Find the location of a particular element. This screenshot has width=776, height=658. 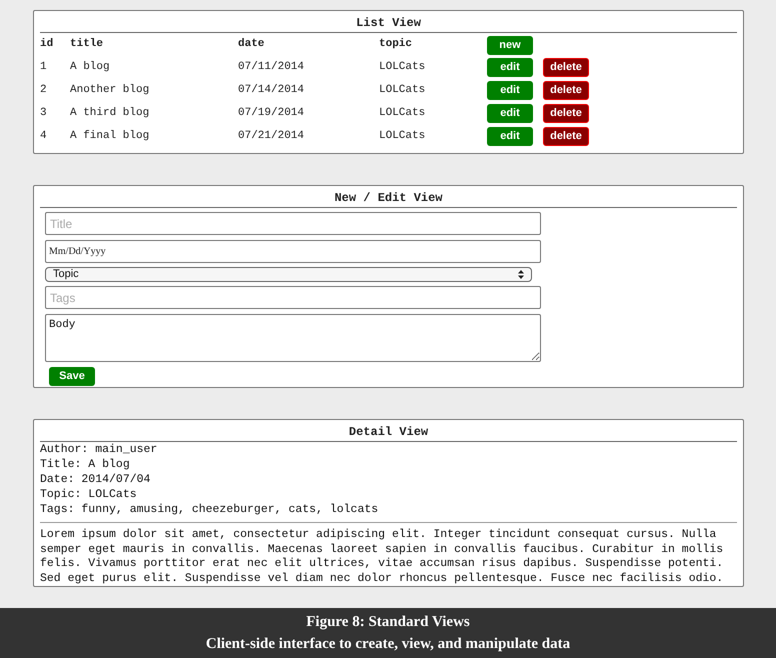

panel-title: Detail View is located at coordinates (388, 433).